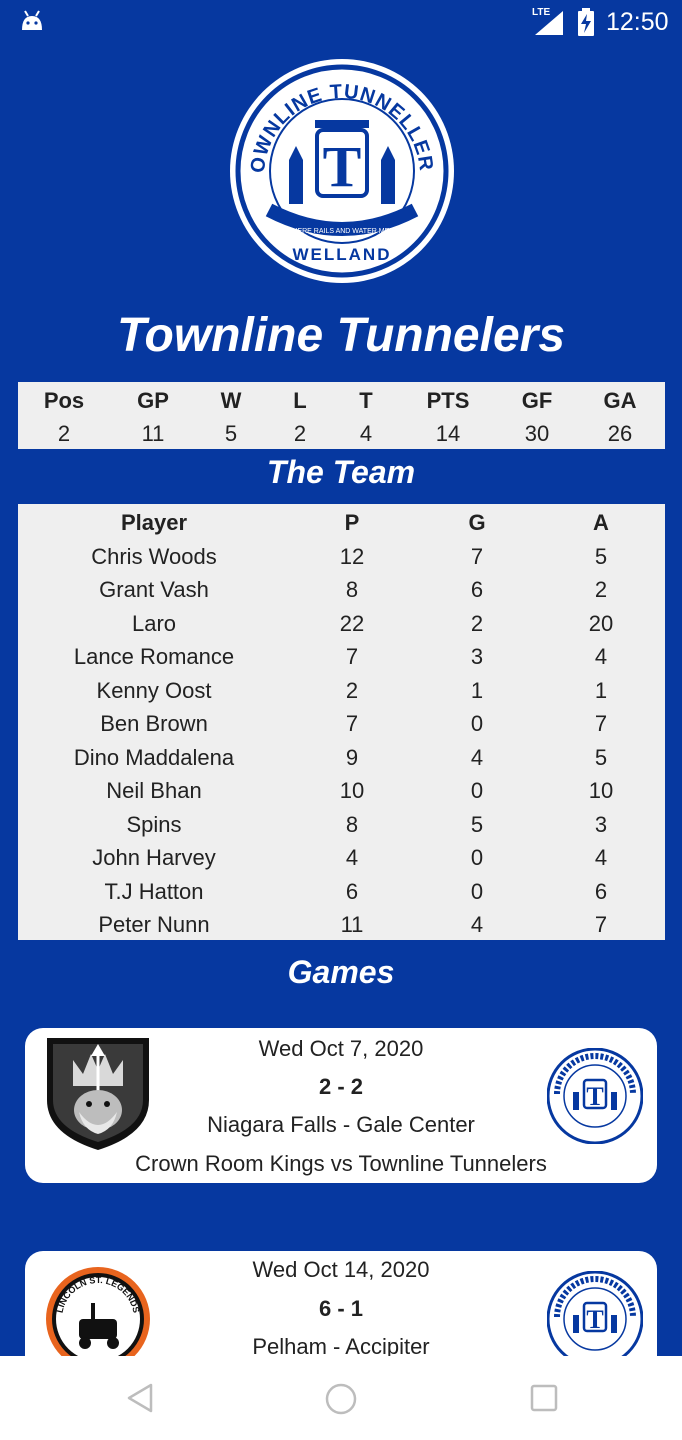  What do you see at coordinates (341, 1163) in the screenshot?
I see `game-matchup: Crown Room Kings vs Townline Tunnelers` at bounding box center [341, 1163].